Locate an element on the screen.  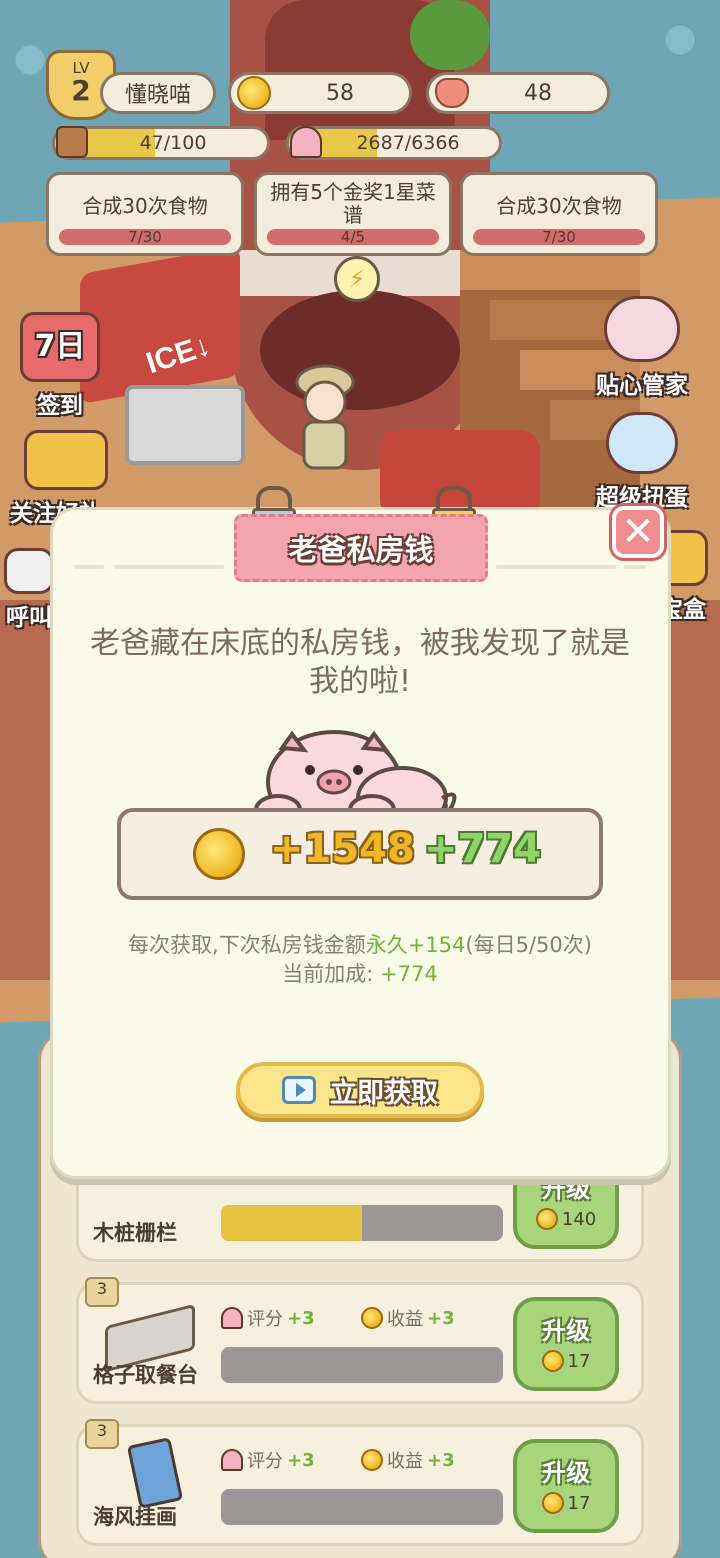
rule-prefix: 每次获取,下次私房钱金额 is located at coordinates (247, 945).